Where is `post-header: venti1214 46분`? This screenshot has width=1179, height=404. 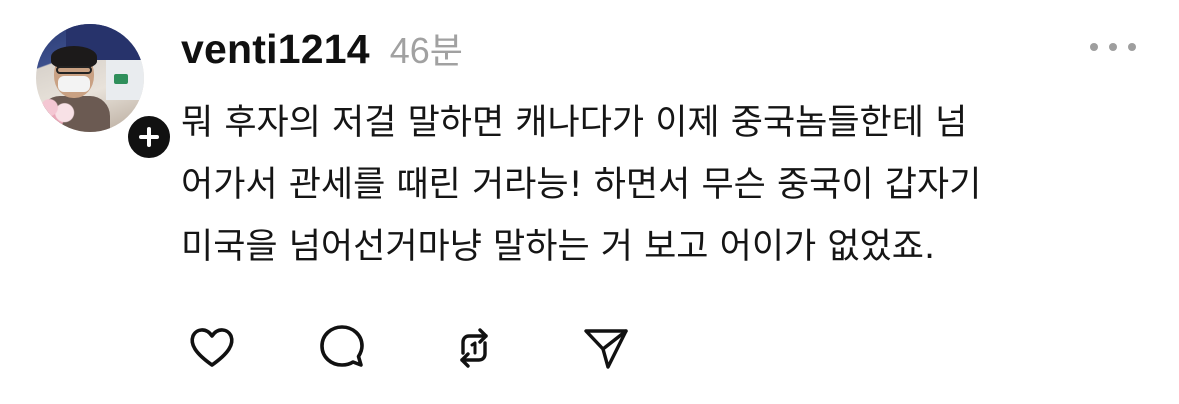 post-header: venti1214 46분 is located at coordinates (322, 47).